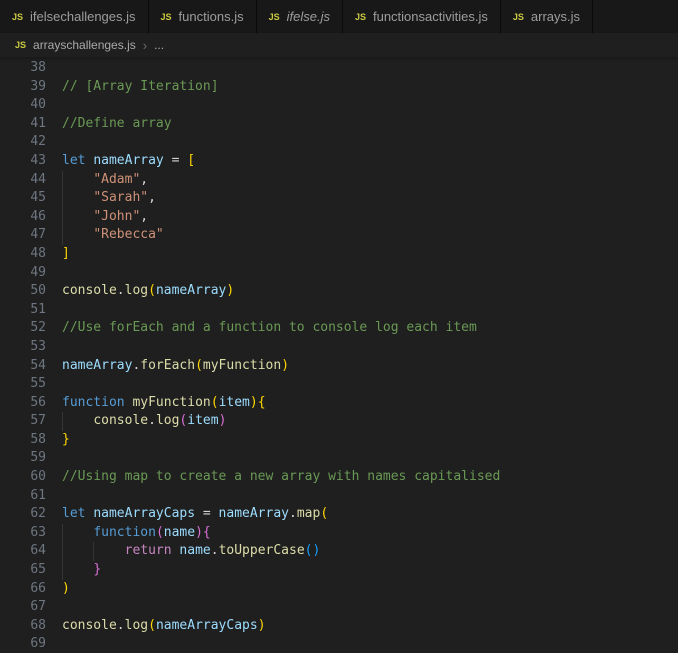  I want to click on code-content: "Rebecca", so click(370, 235).